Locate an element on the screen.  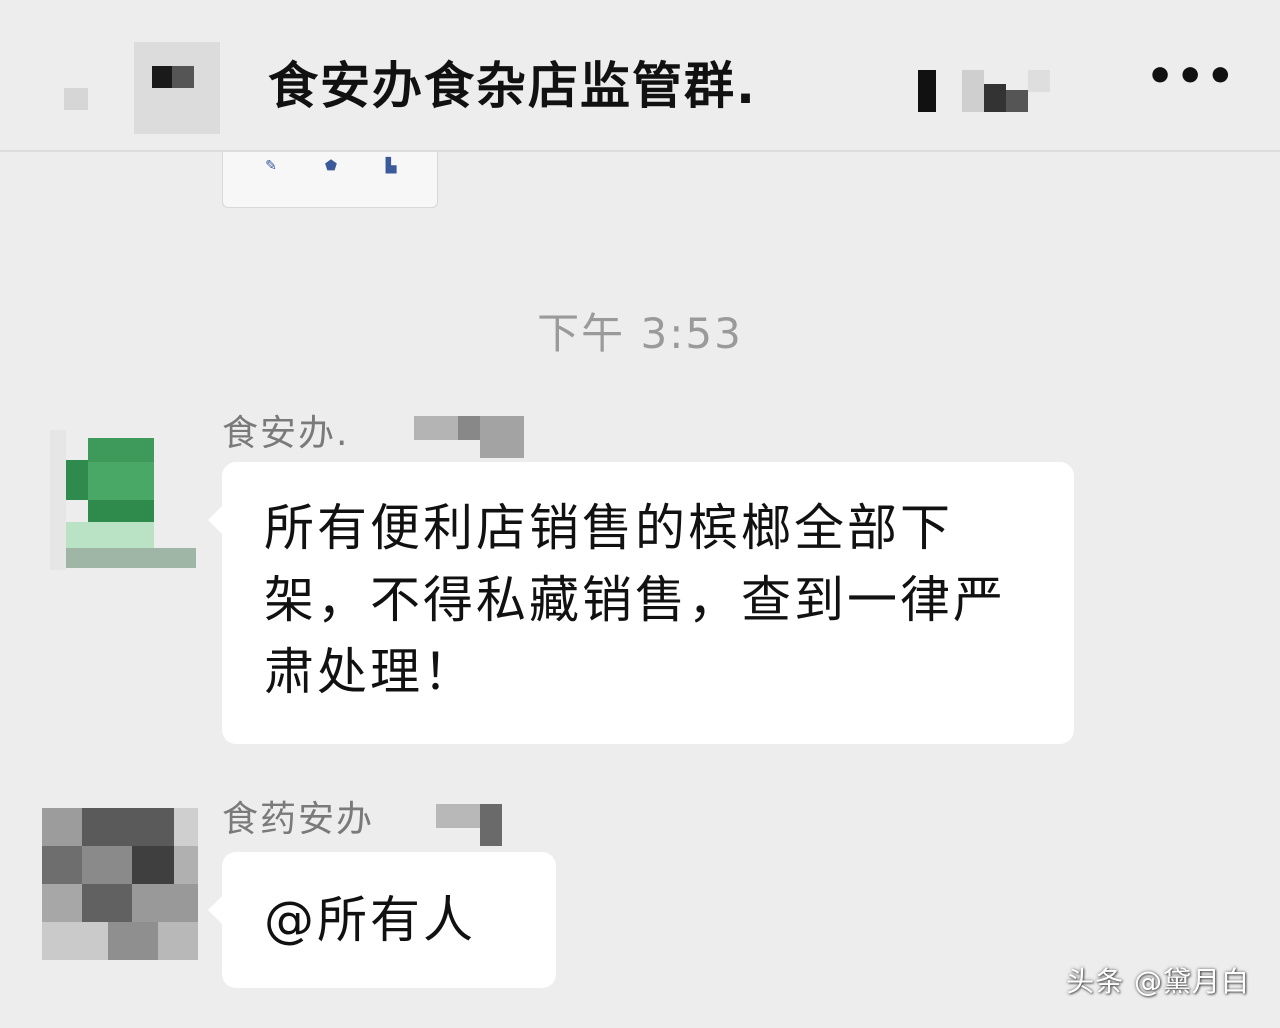
back-button is located at coordinates (142, 88).